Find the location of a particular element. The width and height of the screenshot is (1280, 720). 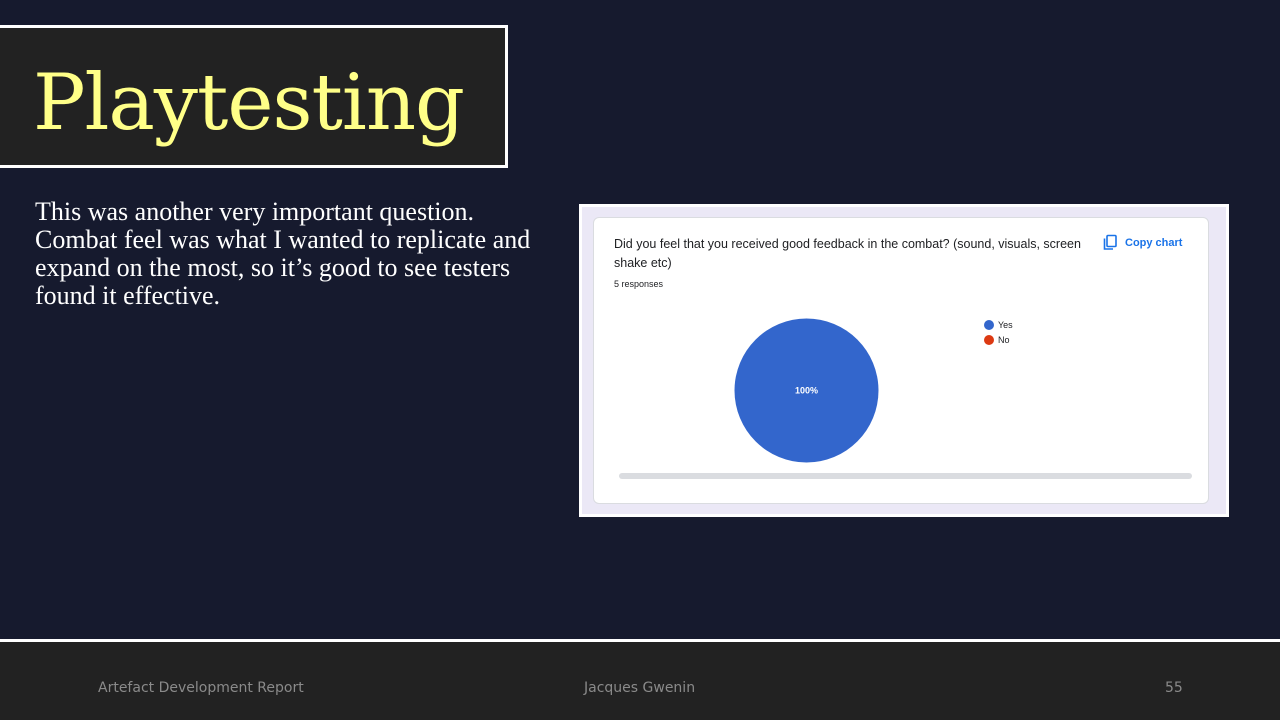

legend-item-yes: Yes is located at coordinates (998, 324).